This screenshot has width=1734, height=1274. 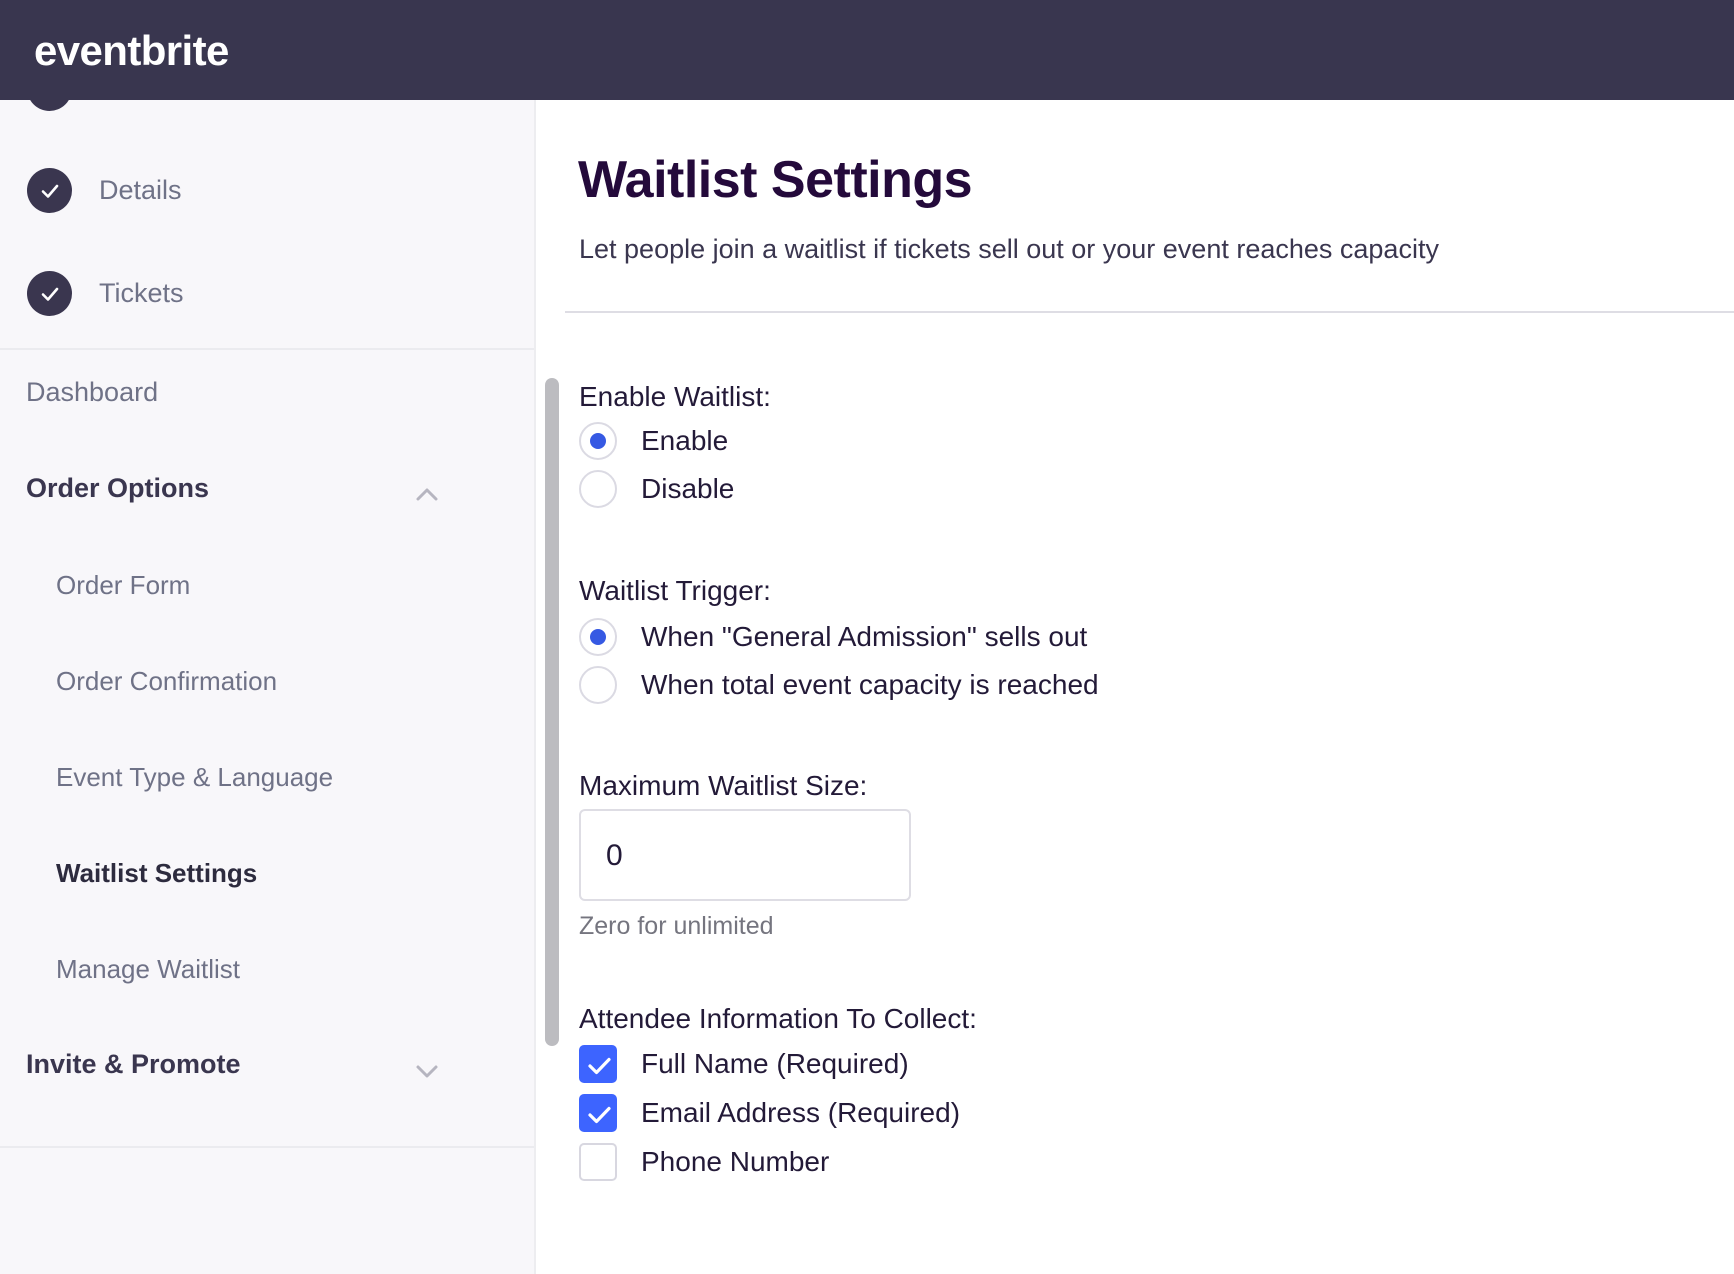 What do you see at coordinates (117, 488) in the screenshot?
I see `sidebar-group-order-options: Order Options` at bounding box center [117, 488].